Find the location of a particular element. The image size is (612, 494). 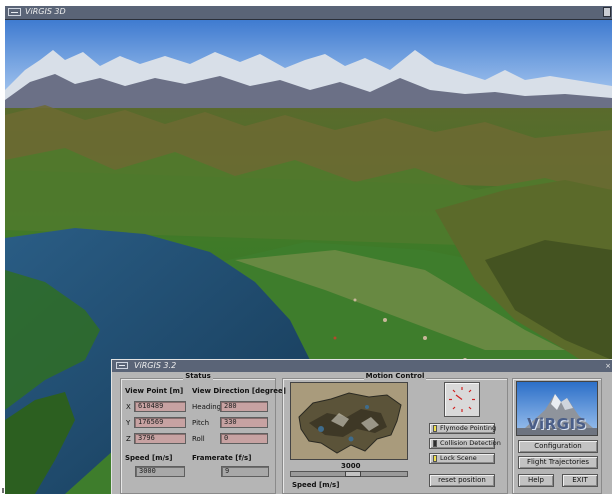

view-point-heading: View Point [m] is located at coordinates (154, 391).